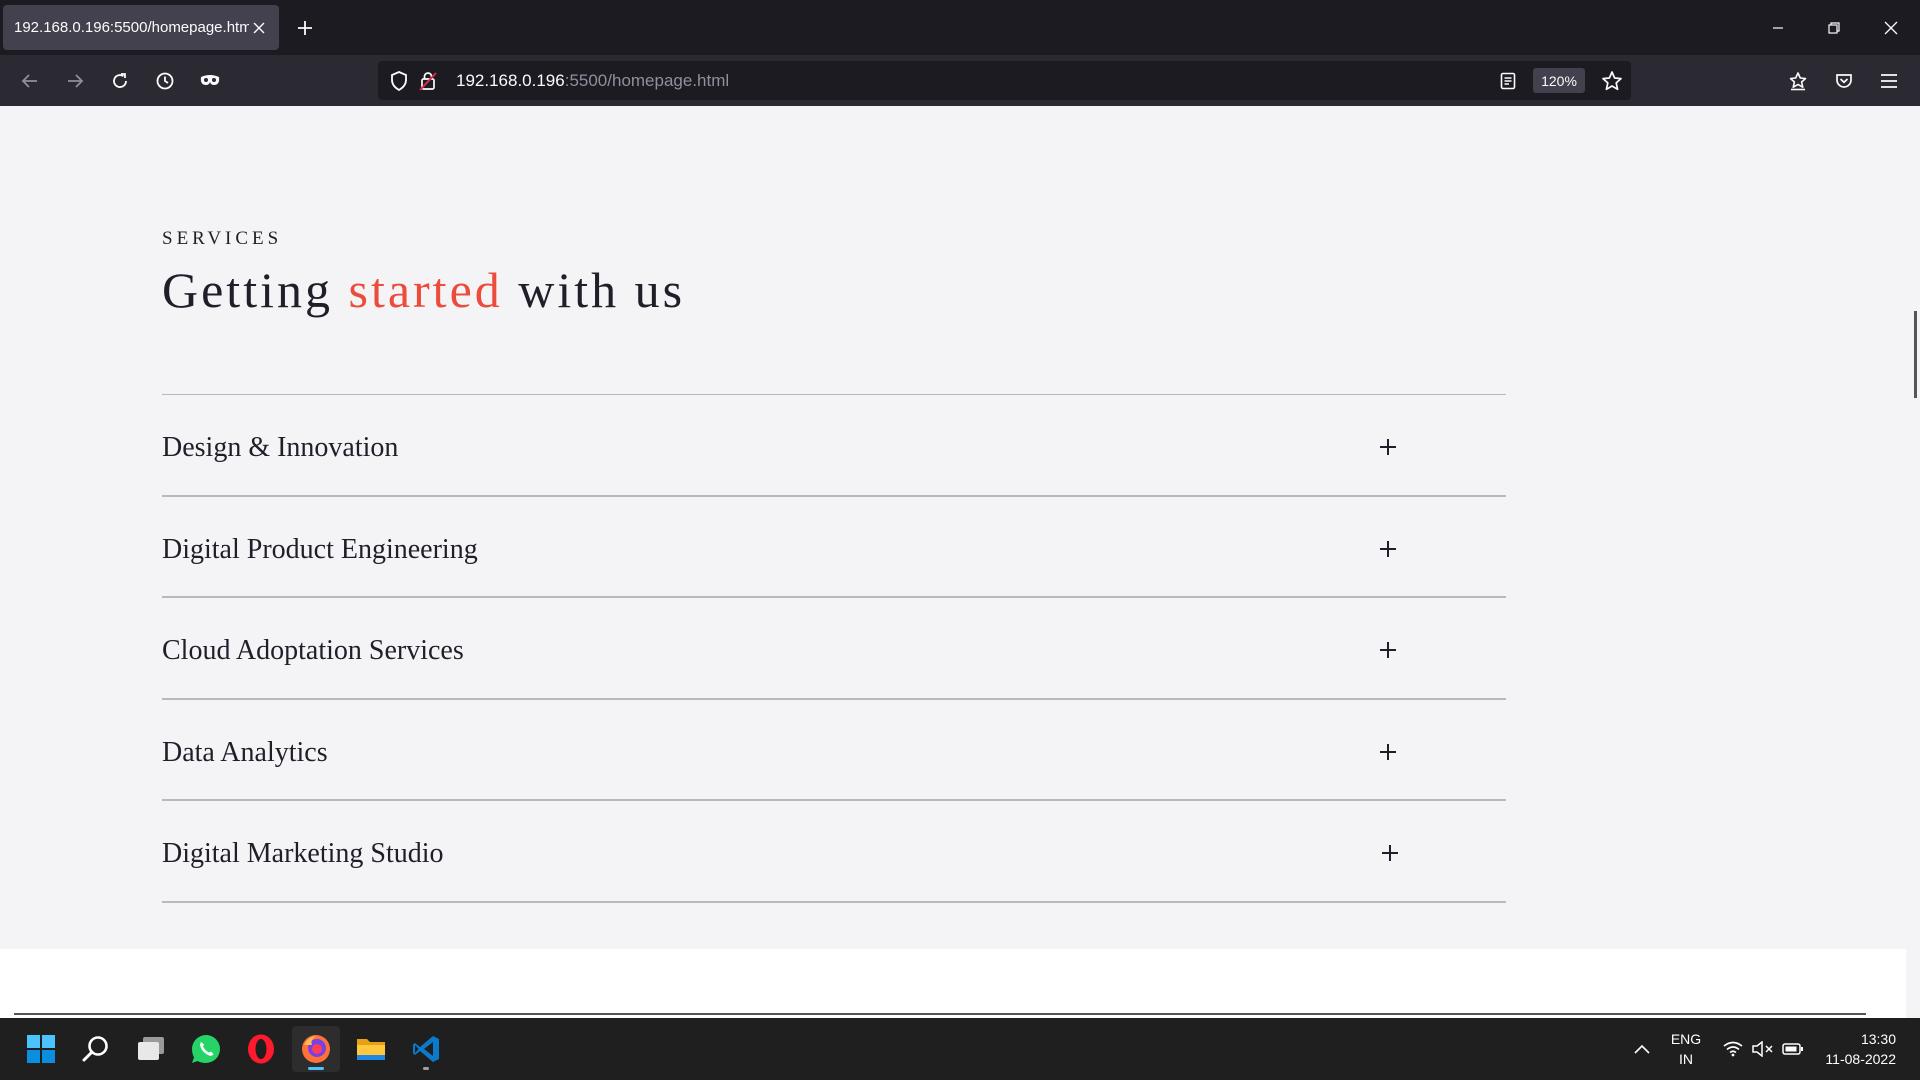 The height and width of the screenshot is (1080, 1920). What do you see at coordinates (120, 81) in the screenshot?
I see `reload-button` at bounding box center [120, 81].